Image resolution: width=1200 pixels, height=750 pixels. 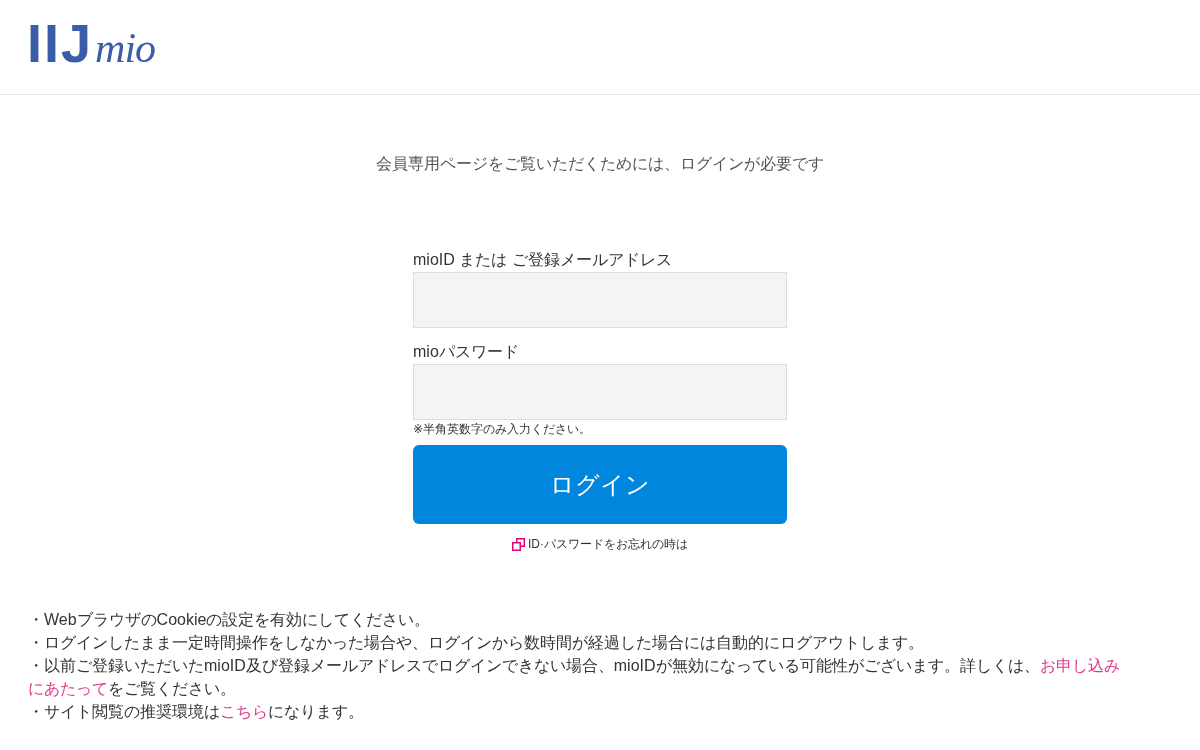 I want to click on field-label: mioパスワード, so click(x=466, y=352).